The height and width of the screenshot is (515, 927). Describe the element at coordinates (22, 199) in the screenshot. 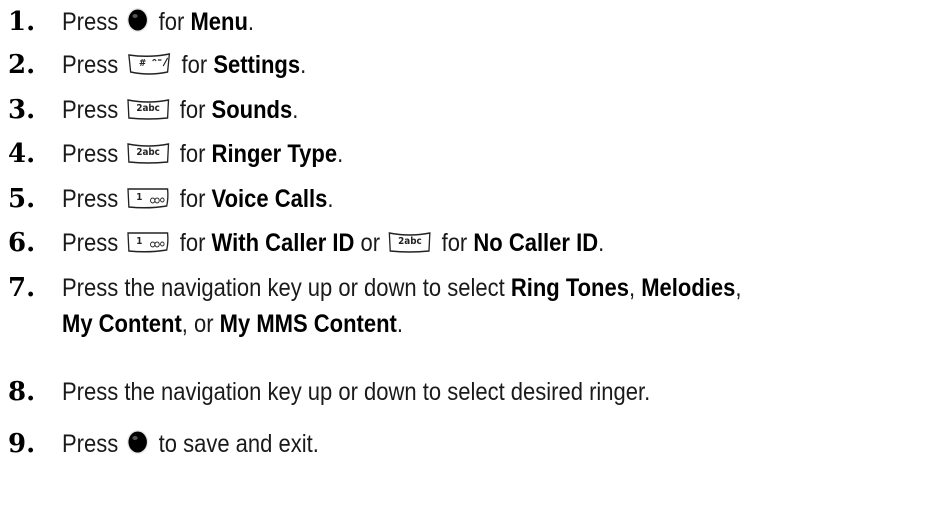

I see `step-number: 5.` at that location.